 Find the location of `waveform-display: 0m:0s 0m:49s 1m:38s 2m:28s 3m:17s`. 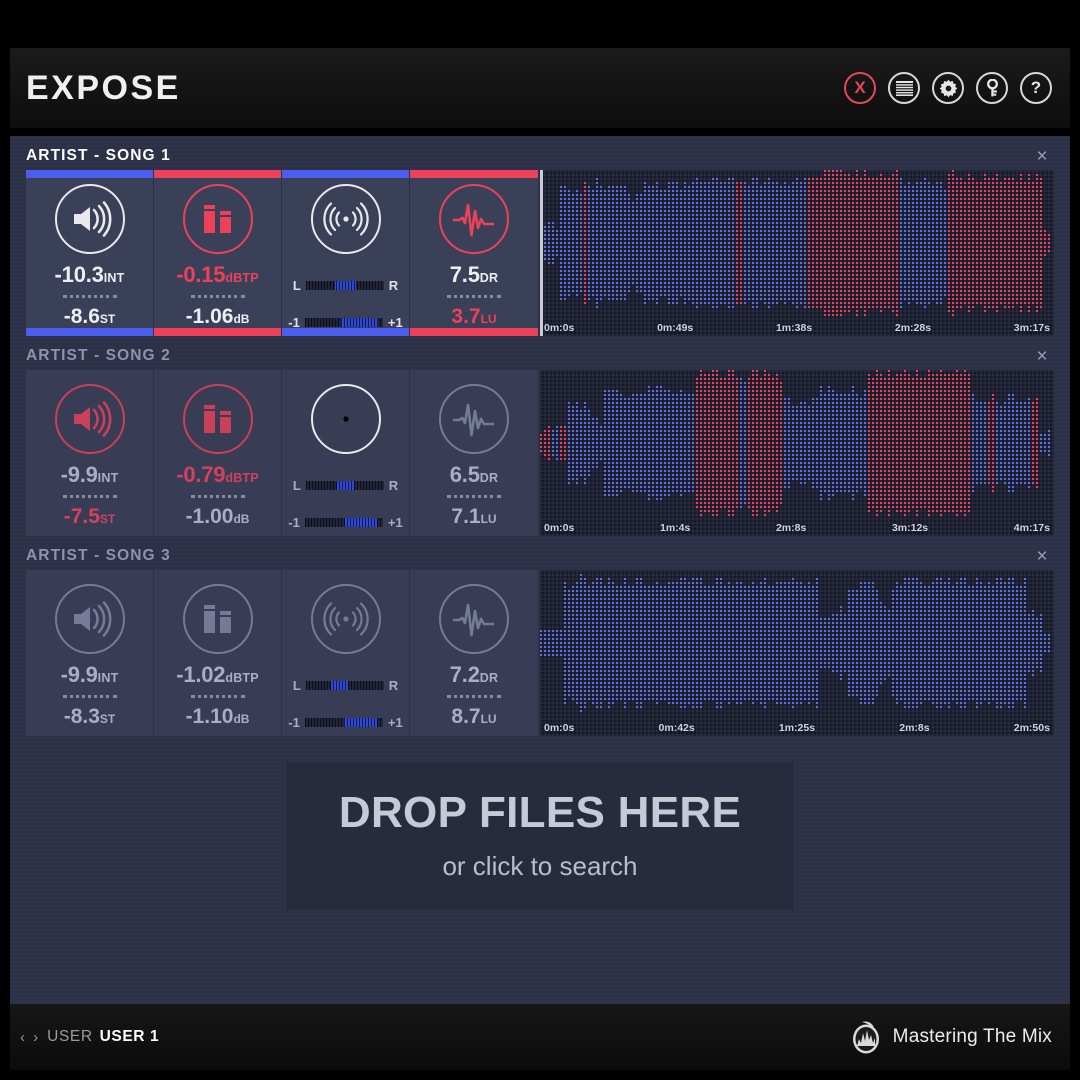

waveform-display: 0m:0s 0m:49s 1m:38s 2m:28s 3m:17s is located at coordinates (797, 253).